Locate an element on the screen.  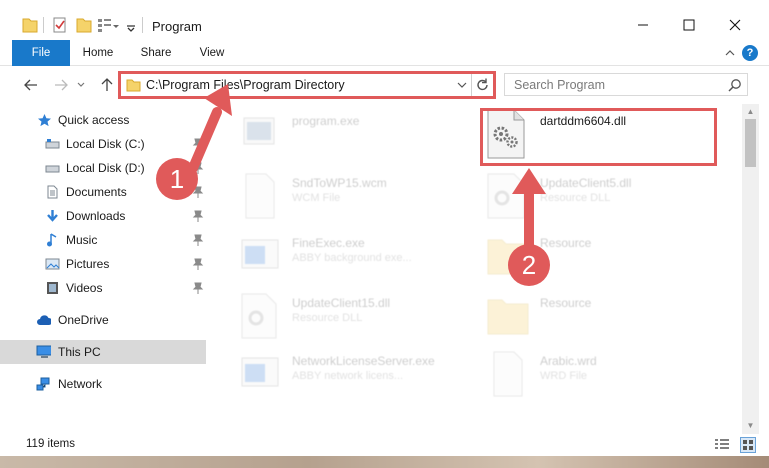
nav-item-label: Local Disk (D:) is located at coordinates (105, 168).